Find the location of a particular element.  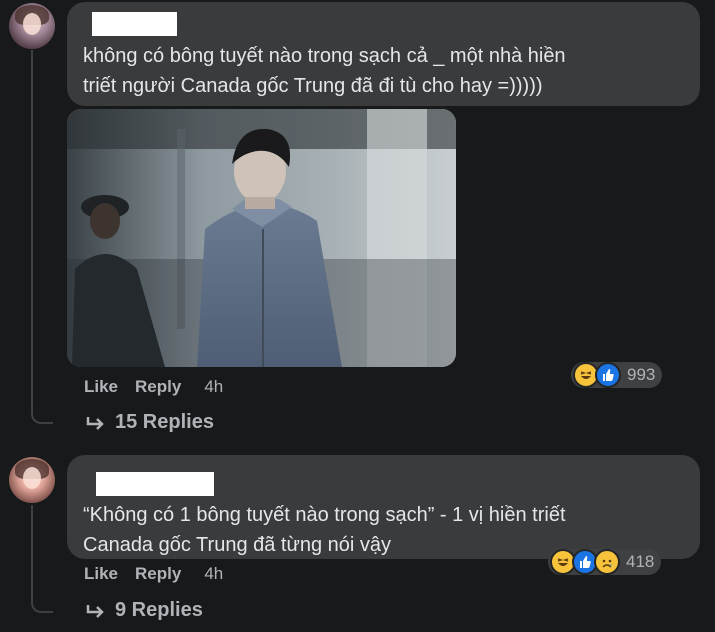

view-replies-button: 15 Replies is located at coordinates (150, 422).